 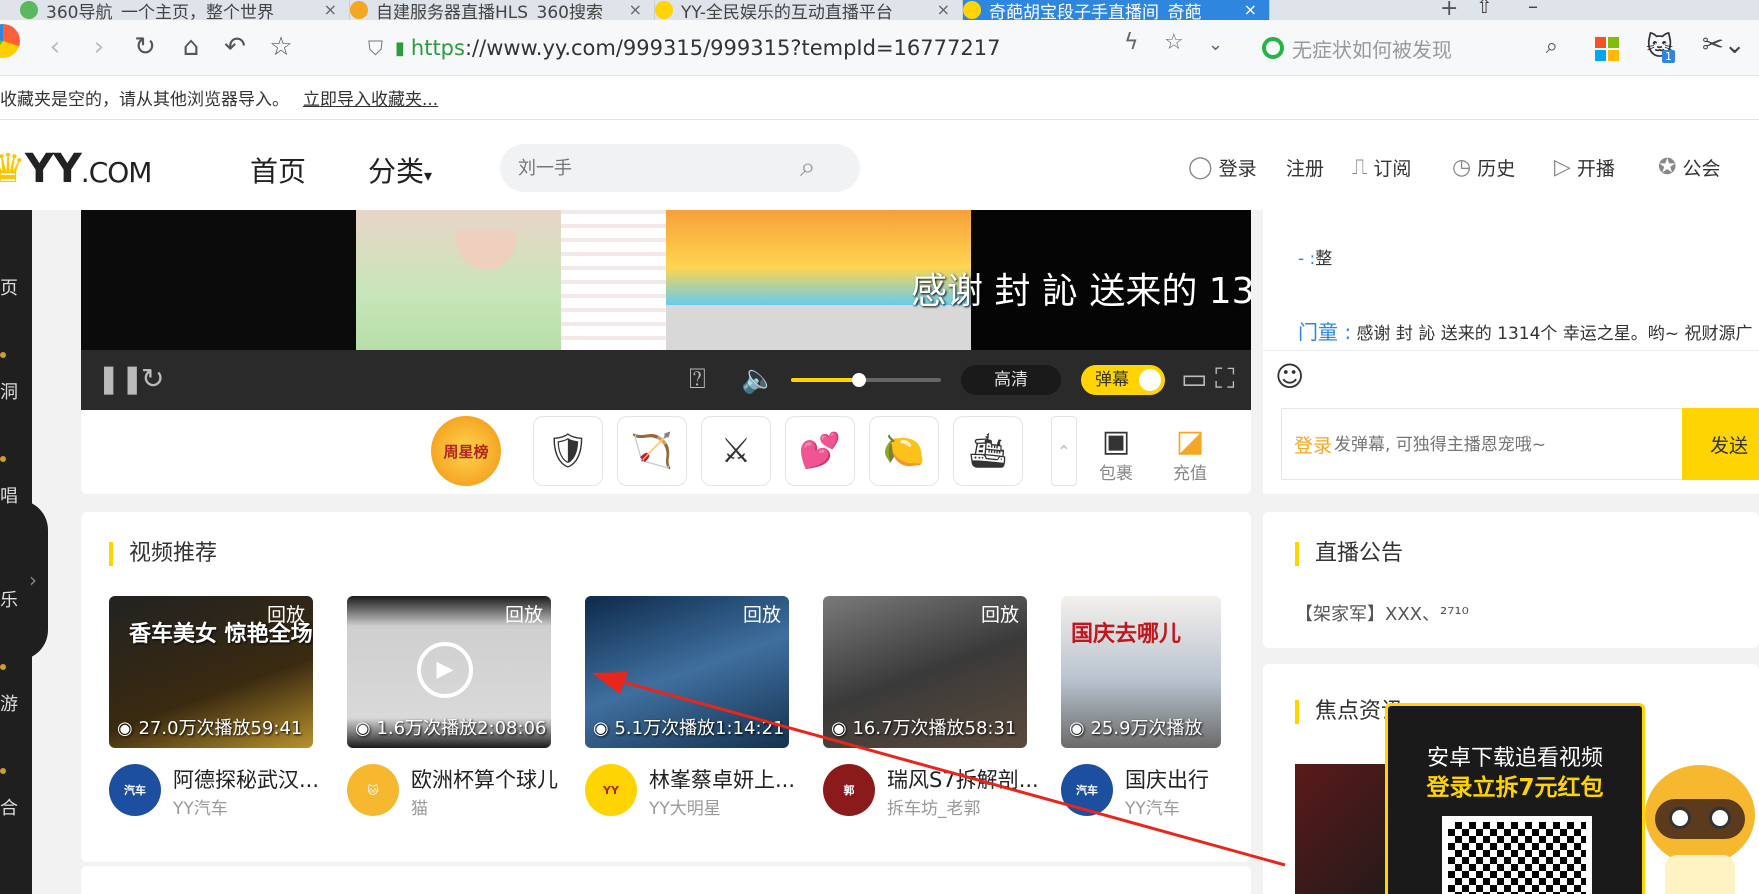 What do you see at coordinates (486, 779) in the screenshot?
I see `video-title: 欧洲杯算个球儿` at bounding box center [486, 779].